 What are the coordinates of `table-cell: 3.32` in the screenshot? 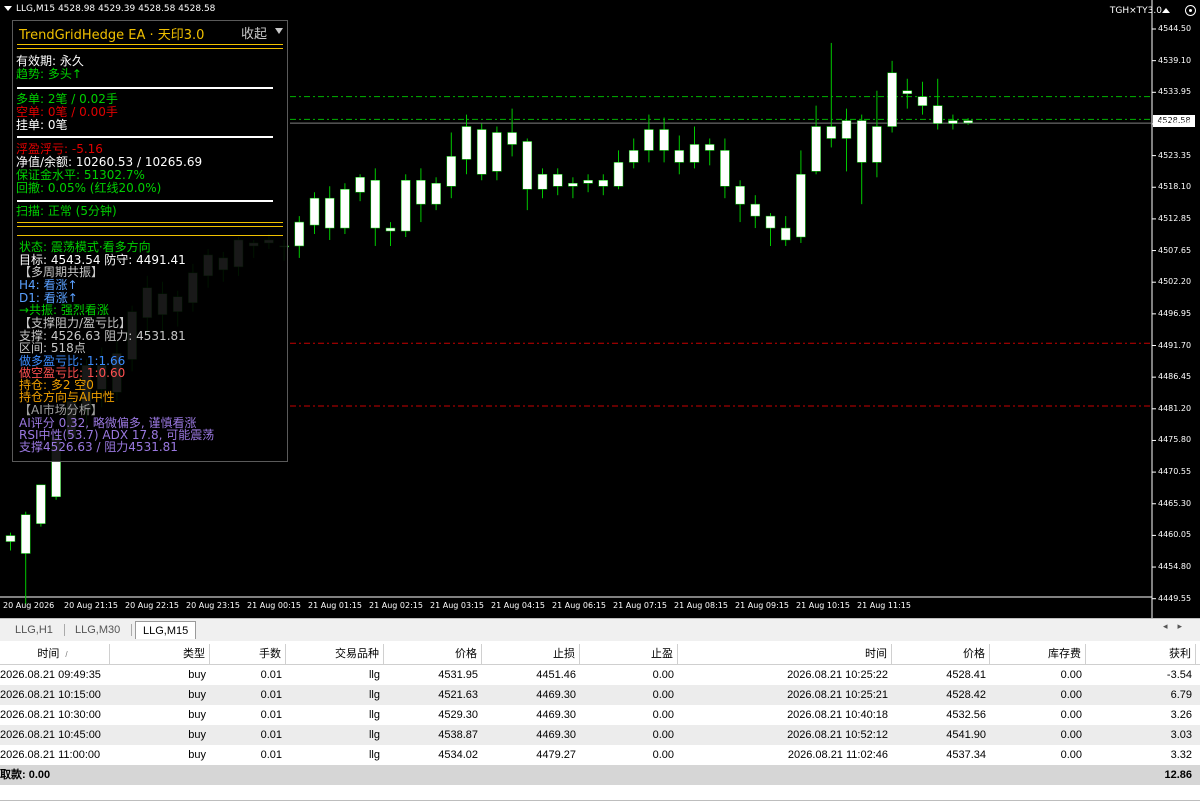 It's located at (1181, 755).